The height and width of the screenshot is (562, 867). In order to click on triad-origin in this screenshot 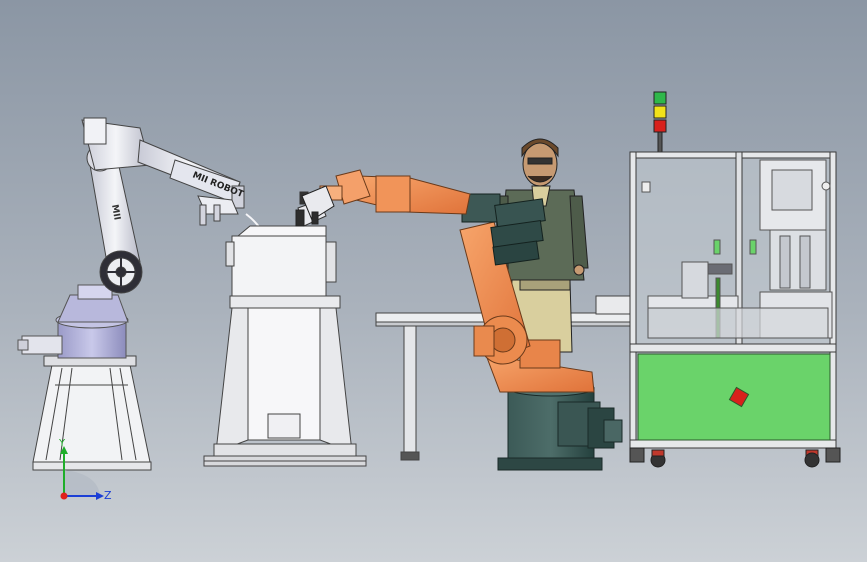, I will do `click(64, 496)`.